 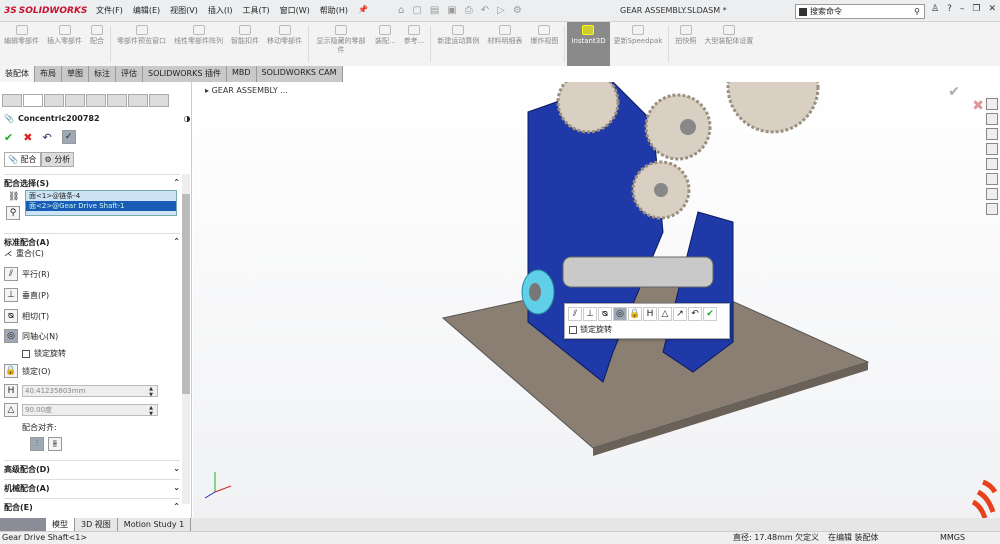 I want to click on restore-button: ❐, so click(x=976, y=9).